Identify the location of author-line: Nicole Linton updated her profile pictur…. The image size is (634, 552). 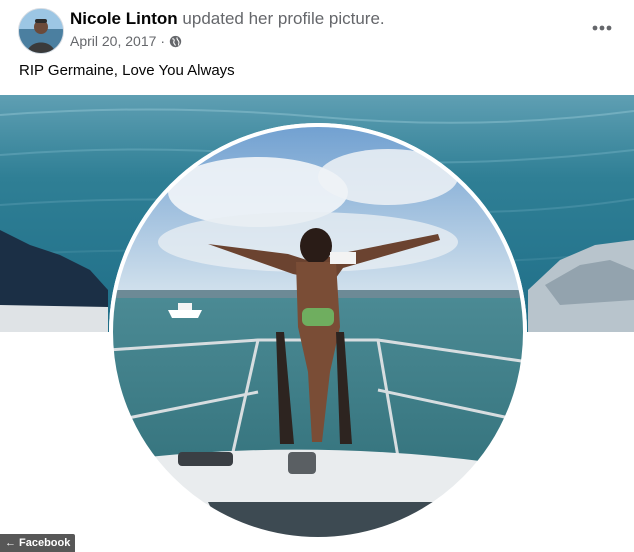
(227, 19).